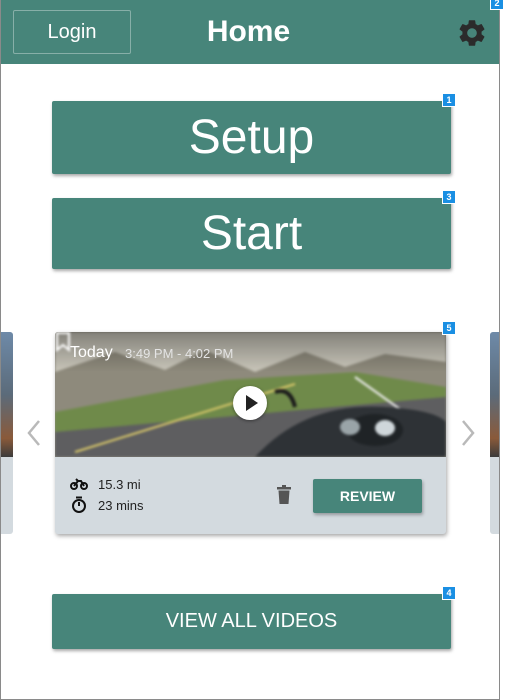 The height and width of the screenshot is (700, 507). I want to click on motorcycle-icon, so click(79, 484).